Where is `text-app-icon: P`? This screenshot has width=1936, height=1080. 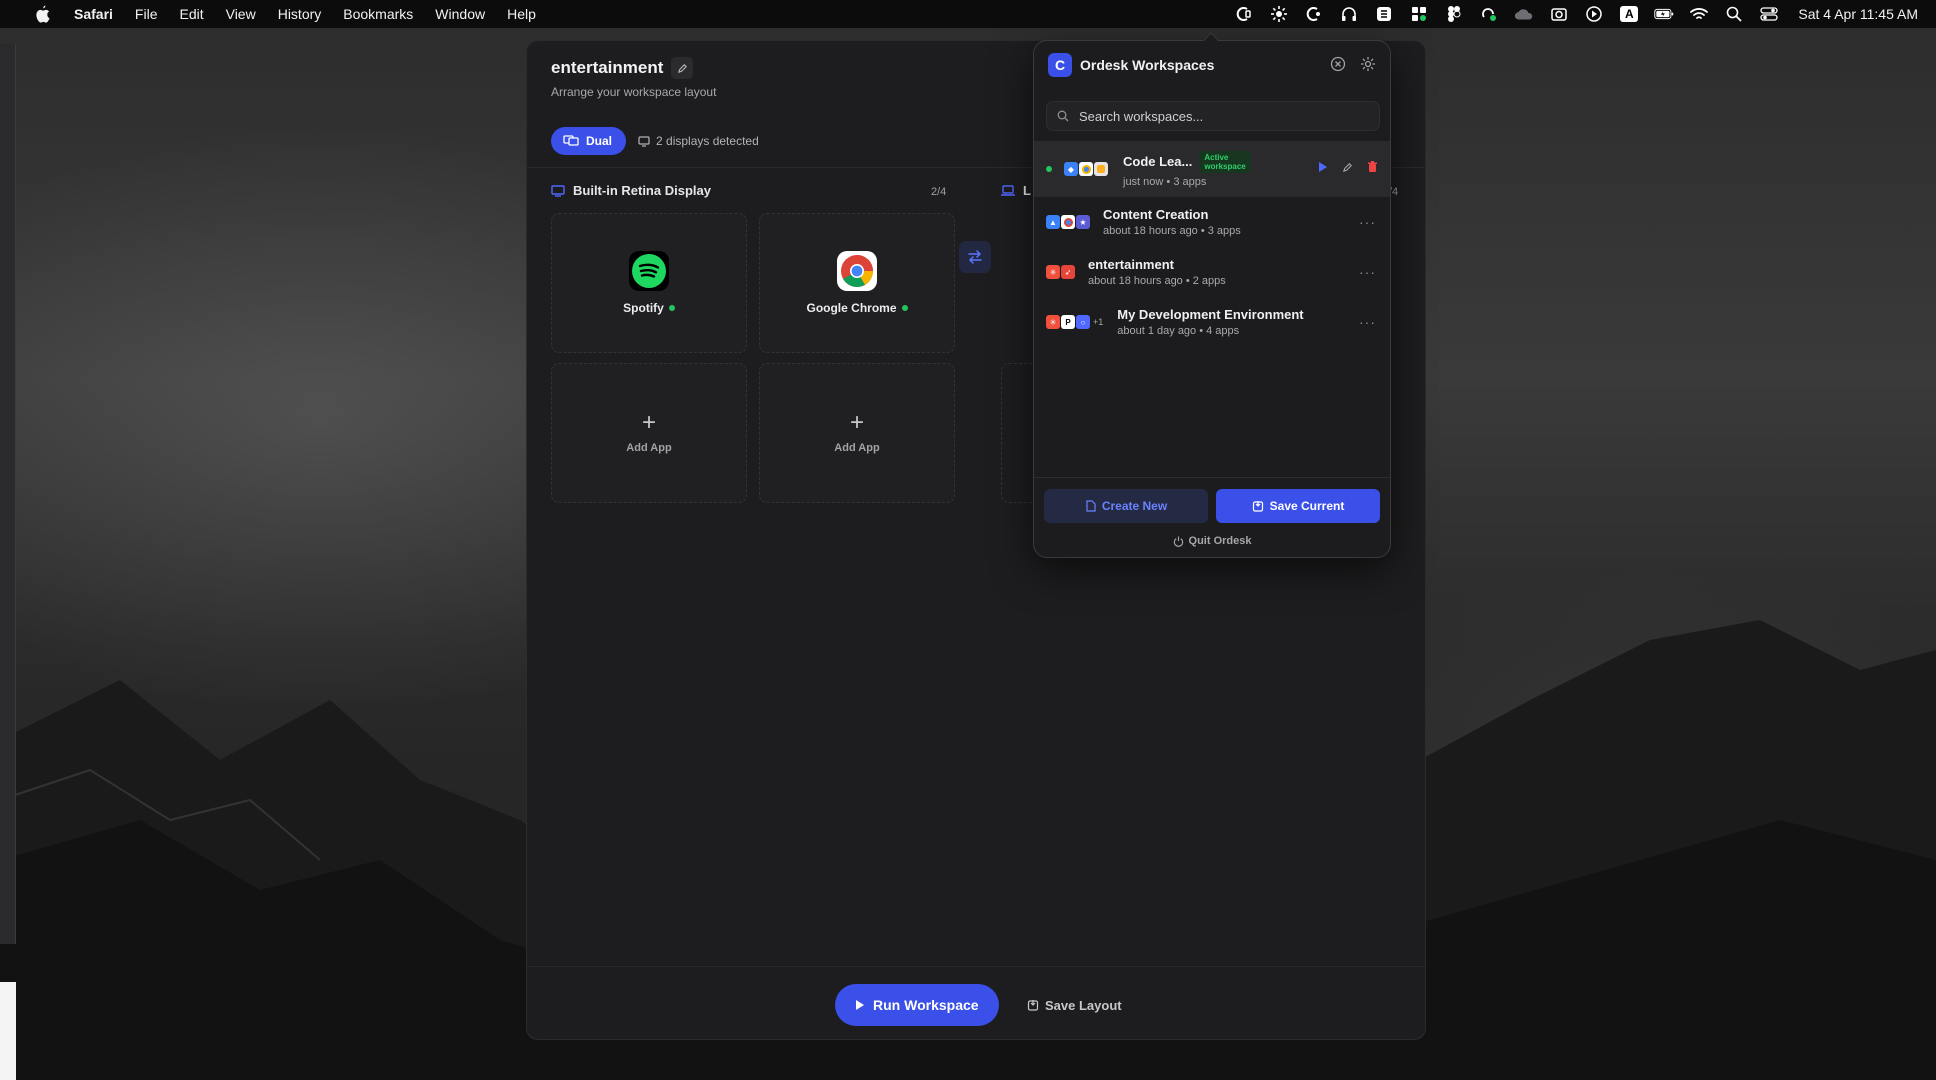
text-app-icon: P is located at coordinates (1068, 322).